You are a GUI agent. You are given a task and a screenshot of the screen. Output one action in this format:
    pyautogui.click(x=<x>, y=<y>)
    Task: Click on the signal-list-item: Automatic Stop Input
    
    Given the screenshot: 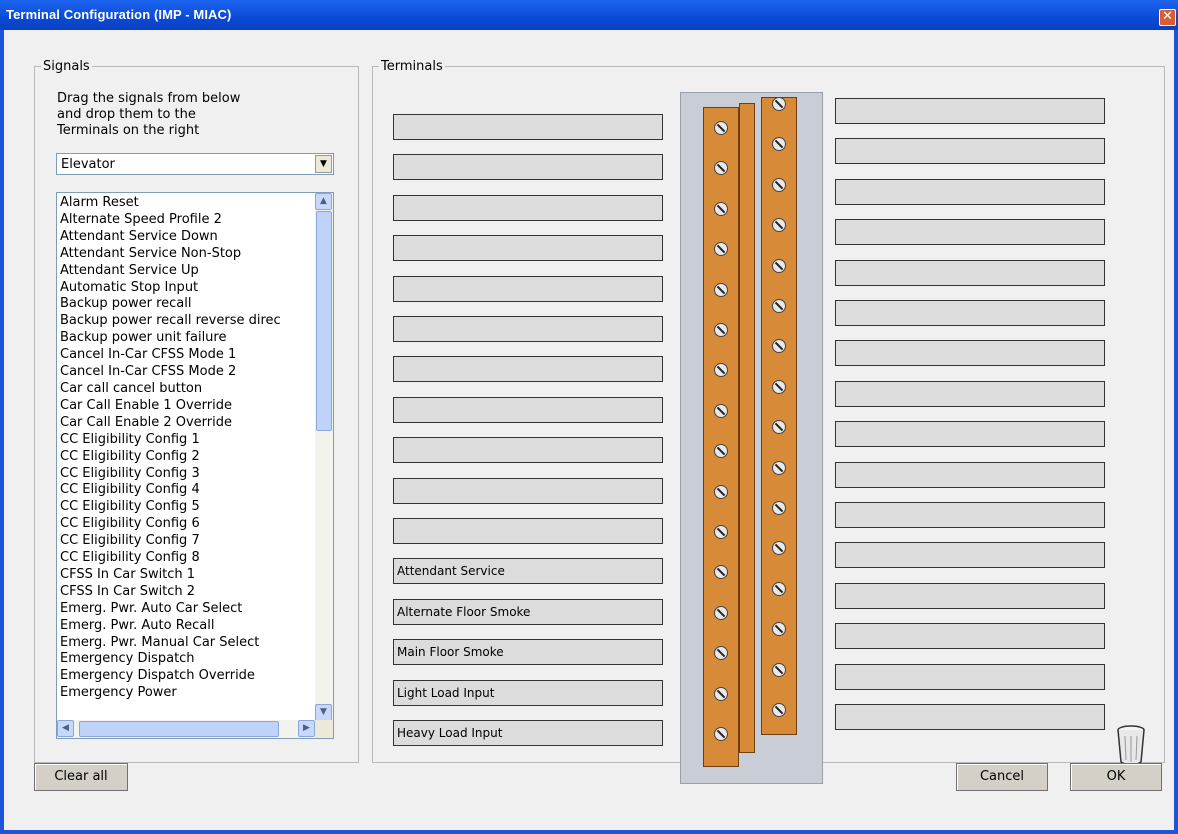 What is the action you would take?
    pyautogui.click(x=187, y=288)
    